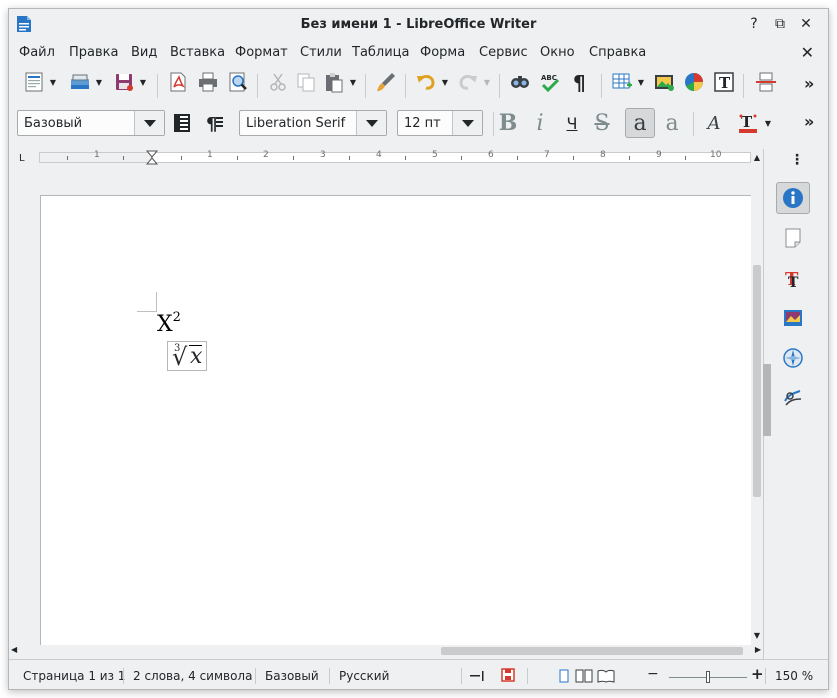  What do you see at coordinates (793, 278) in the screenshot?
I see `sidebar-styles-button: TT` at bounding box center [793, 278].